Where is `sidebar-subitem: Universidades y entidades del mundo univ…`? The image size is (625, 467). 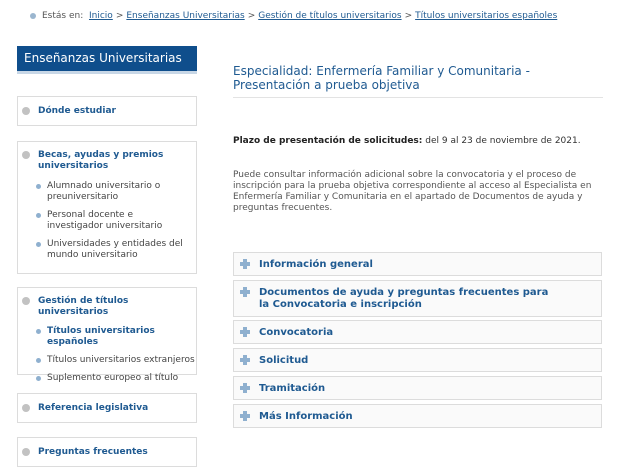
sidebar-subitem: Universidades y entidades del mundo univ… is located at coordinates (117, 250).